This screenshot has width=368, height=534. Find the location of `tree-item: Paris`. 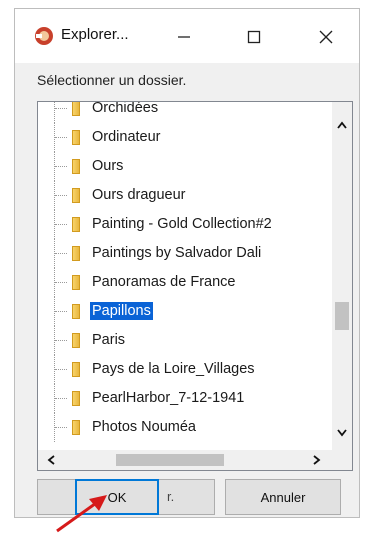

tree-item: Paris is located at coordinates (183, 340).